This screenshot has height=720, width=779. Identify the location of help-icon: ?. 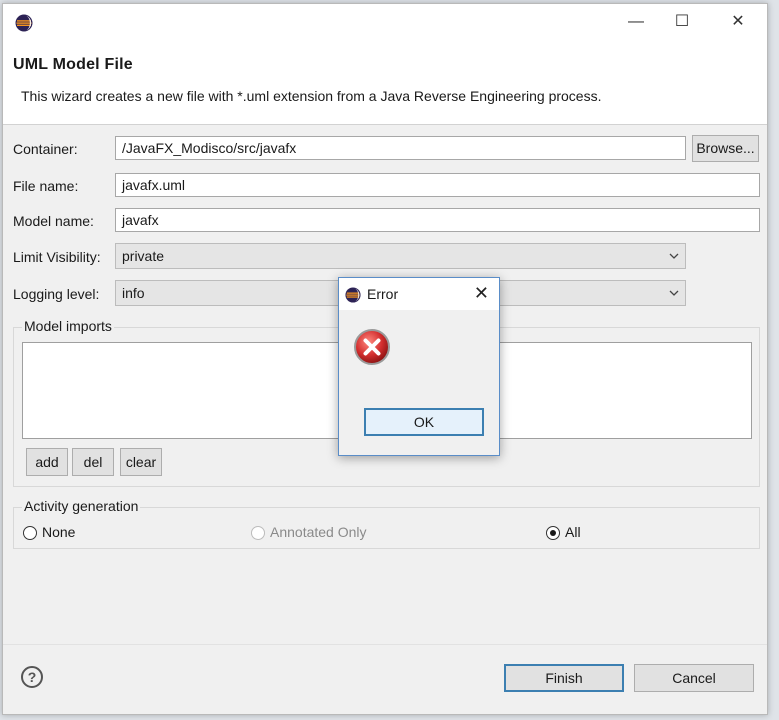
(32, 677).